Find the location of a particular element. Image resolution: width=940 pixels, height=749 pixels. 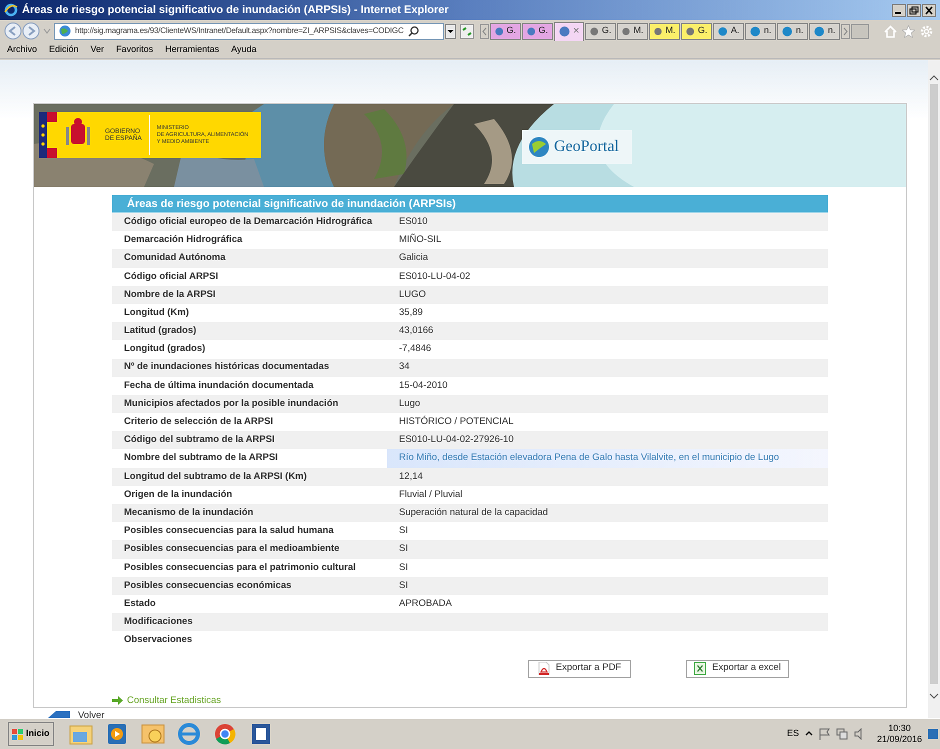

forward-icon is located at coordinates (31, 31).